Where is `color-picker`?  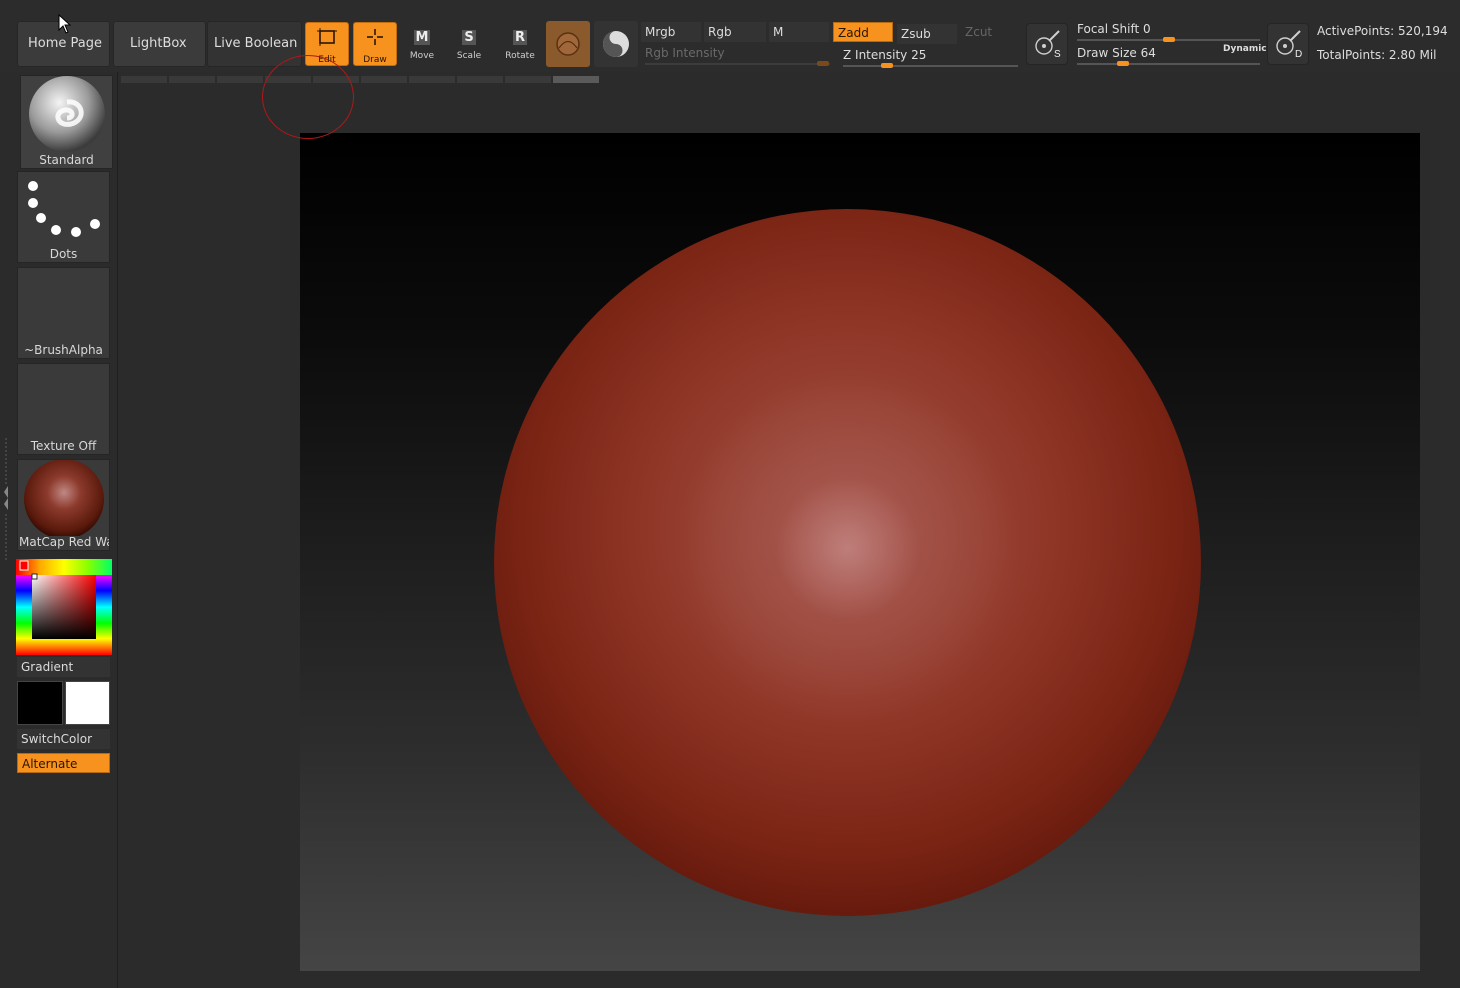 color-picker is located at coordinates (64, 607).